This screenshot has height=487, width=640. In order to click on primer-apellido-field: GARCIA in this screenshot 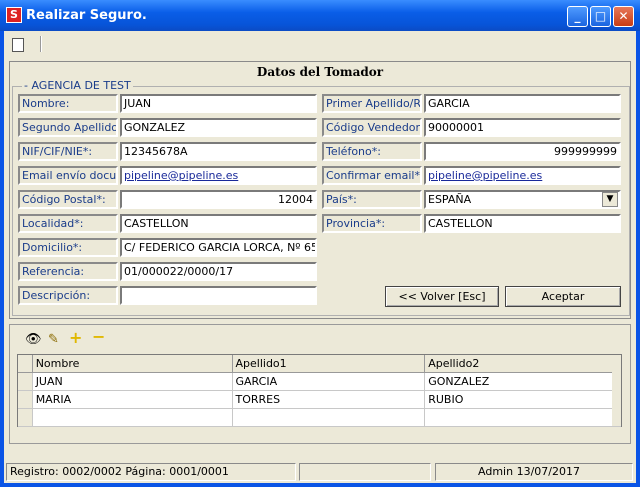, I will do `click(522, 103)`.